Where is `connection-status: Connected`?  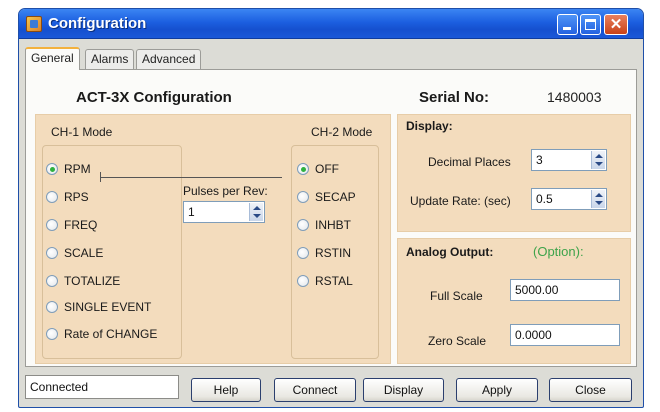
connection-status: Connected is located at coordinates (102, 387).